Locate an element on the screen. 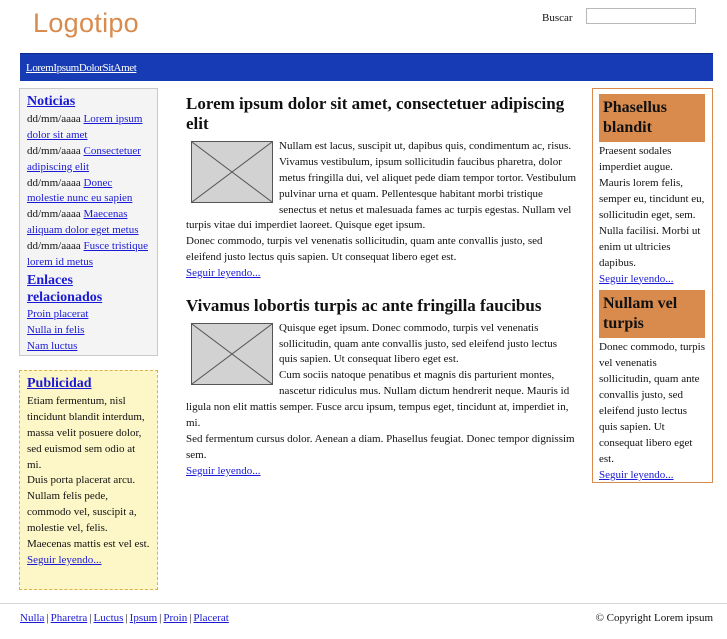  footer-link-nulla: Nulla is located at coordinates (32, 618).